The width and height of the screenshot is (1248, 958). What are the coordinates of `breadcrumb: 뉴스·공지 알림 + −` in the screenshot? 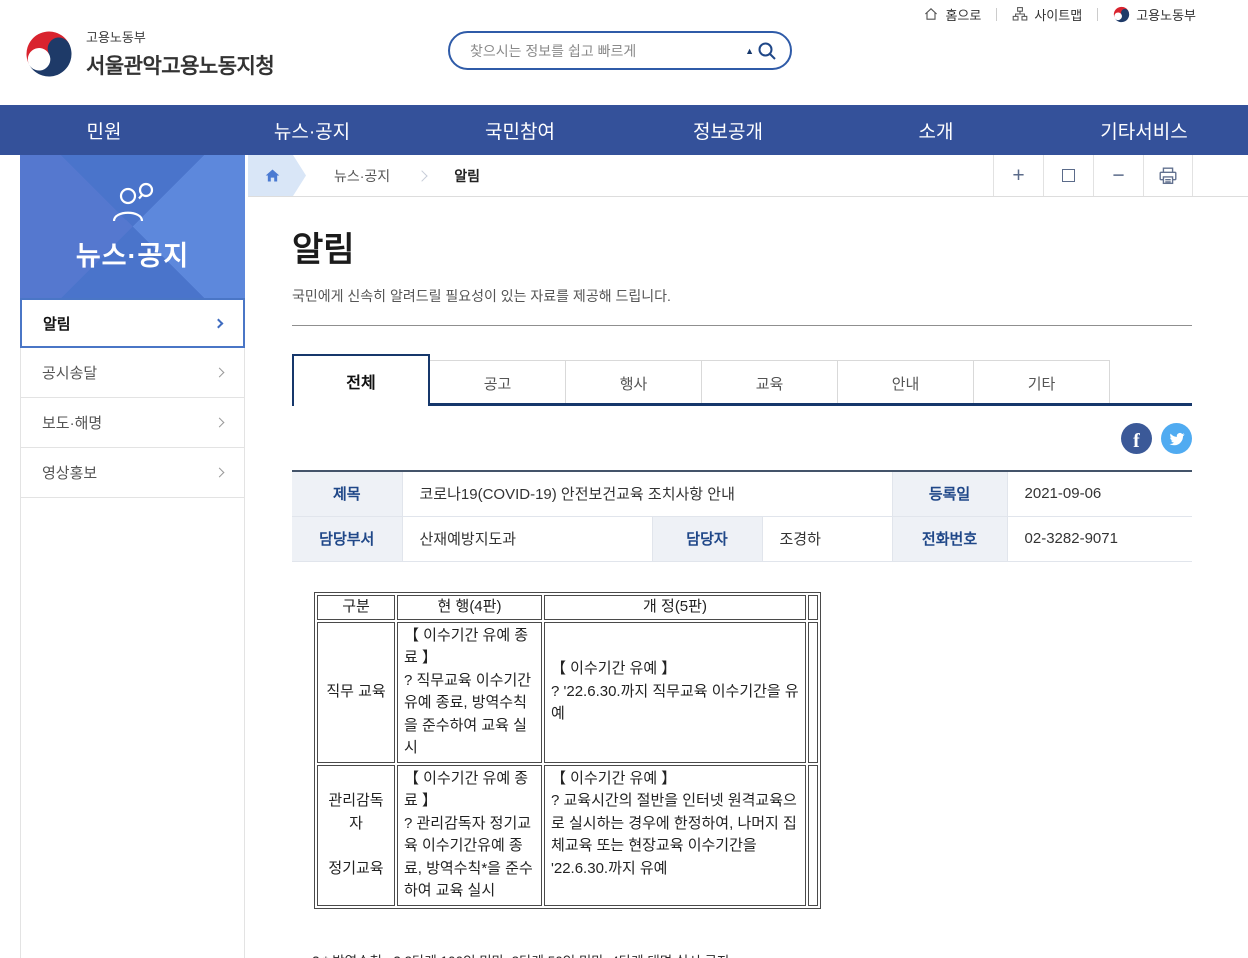 It's located at (748, 176).